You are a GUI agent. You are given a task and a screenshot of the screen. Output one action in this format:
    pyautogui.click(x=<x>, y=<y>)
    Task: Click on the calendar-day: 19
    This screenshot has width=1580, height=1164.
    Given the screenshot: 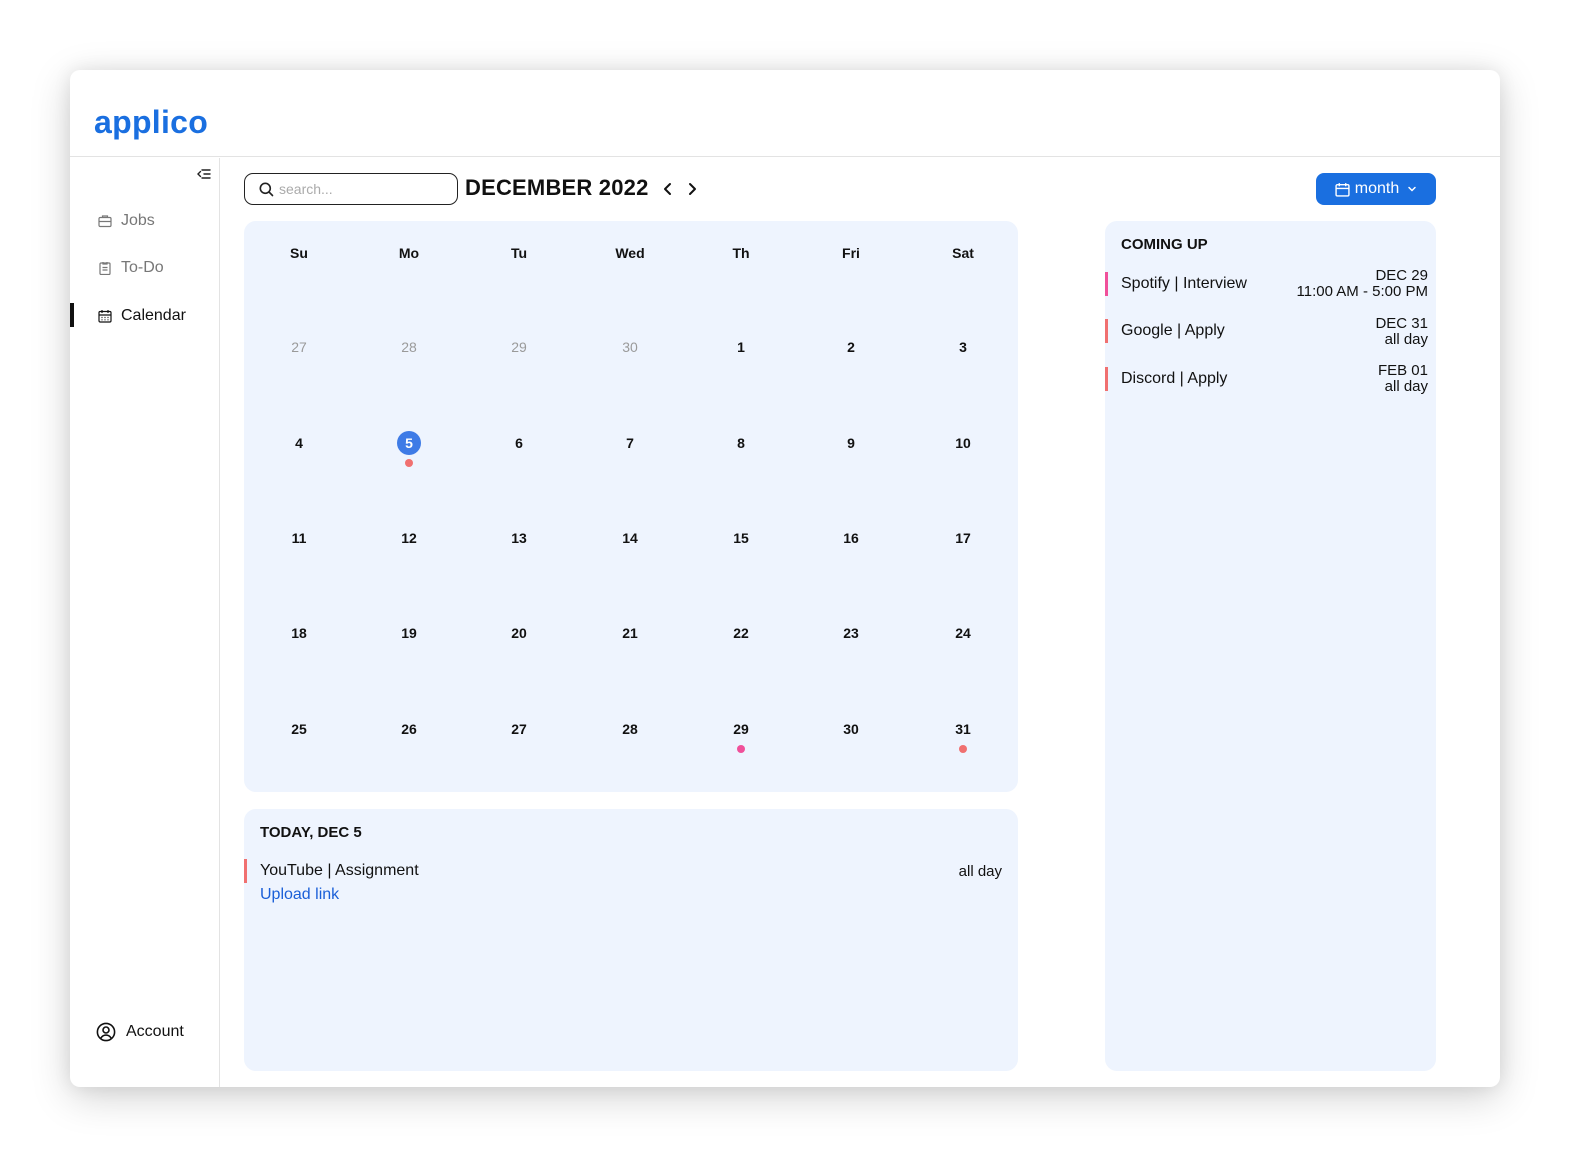 What is the action you would take?
    pyautogui.click(x=409, y=633)
    